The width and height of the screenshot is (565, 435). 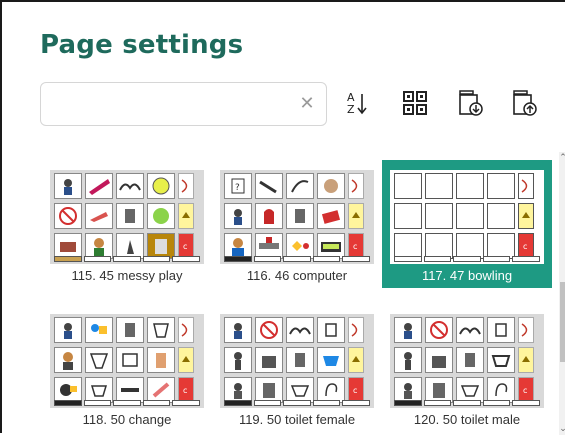 I want to click on sort-az-button: A Z, so click(x=357, y=103).